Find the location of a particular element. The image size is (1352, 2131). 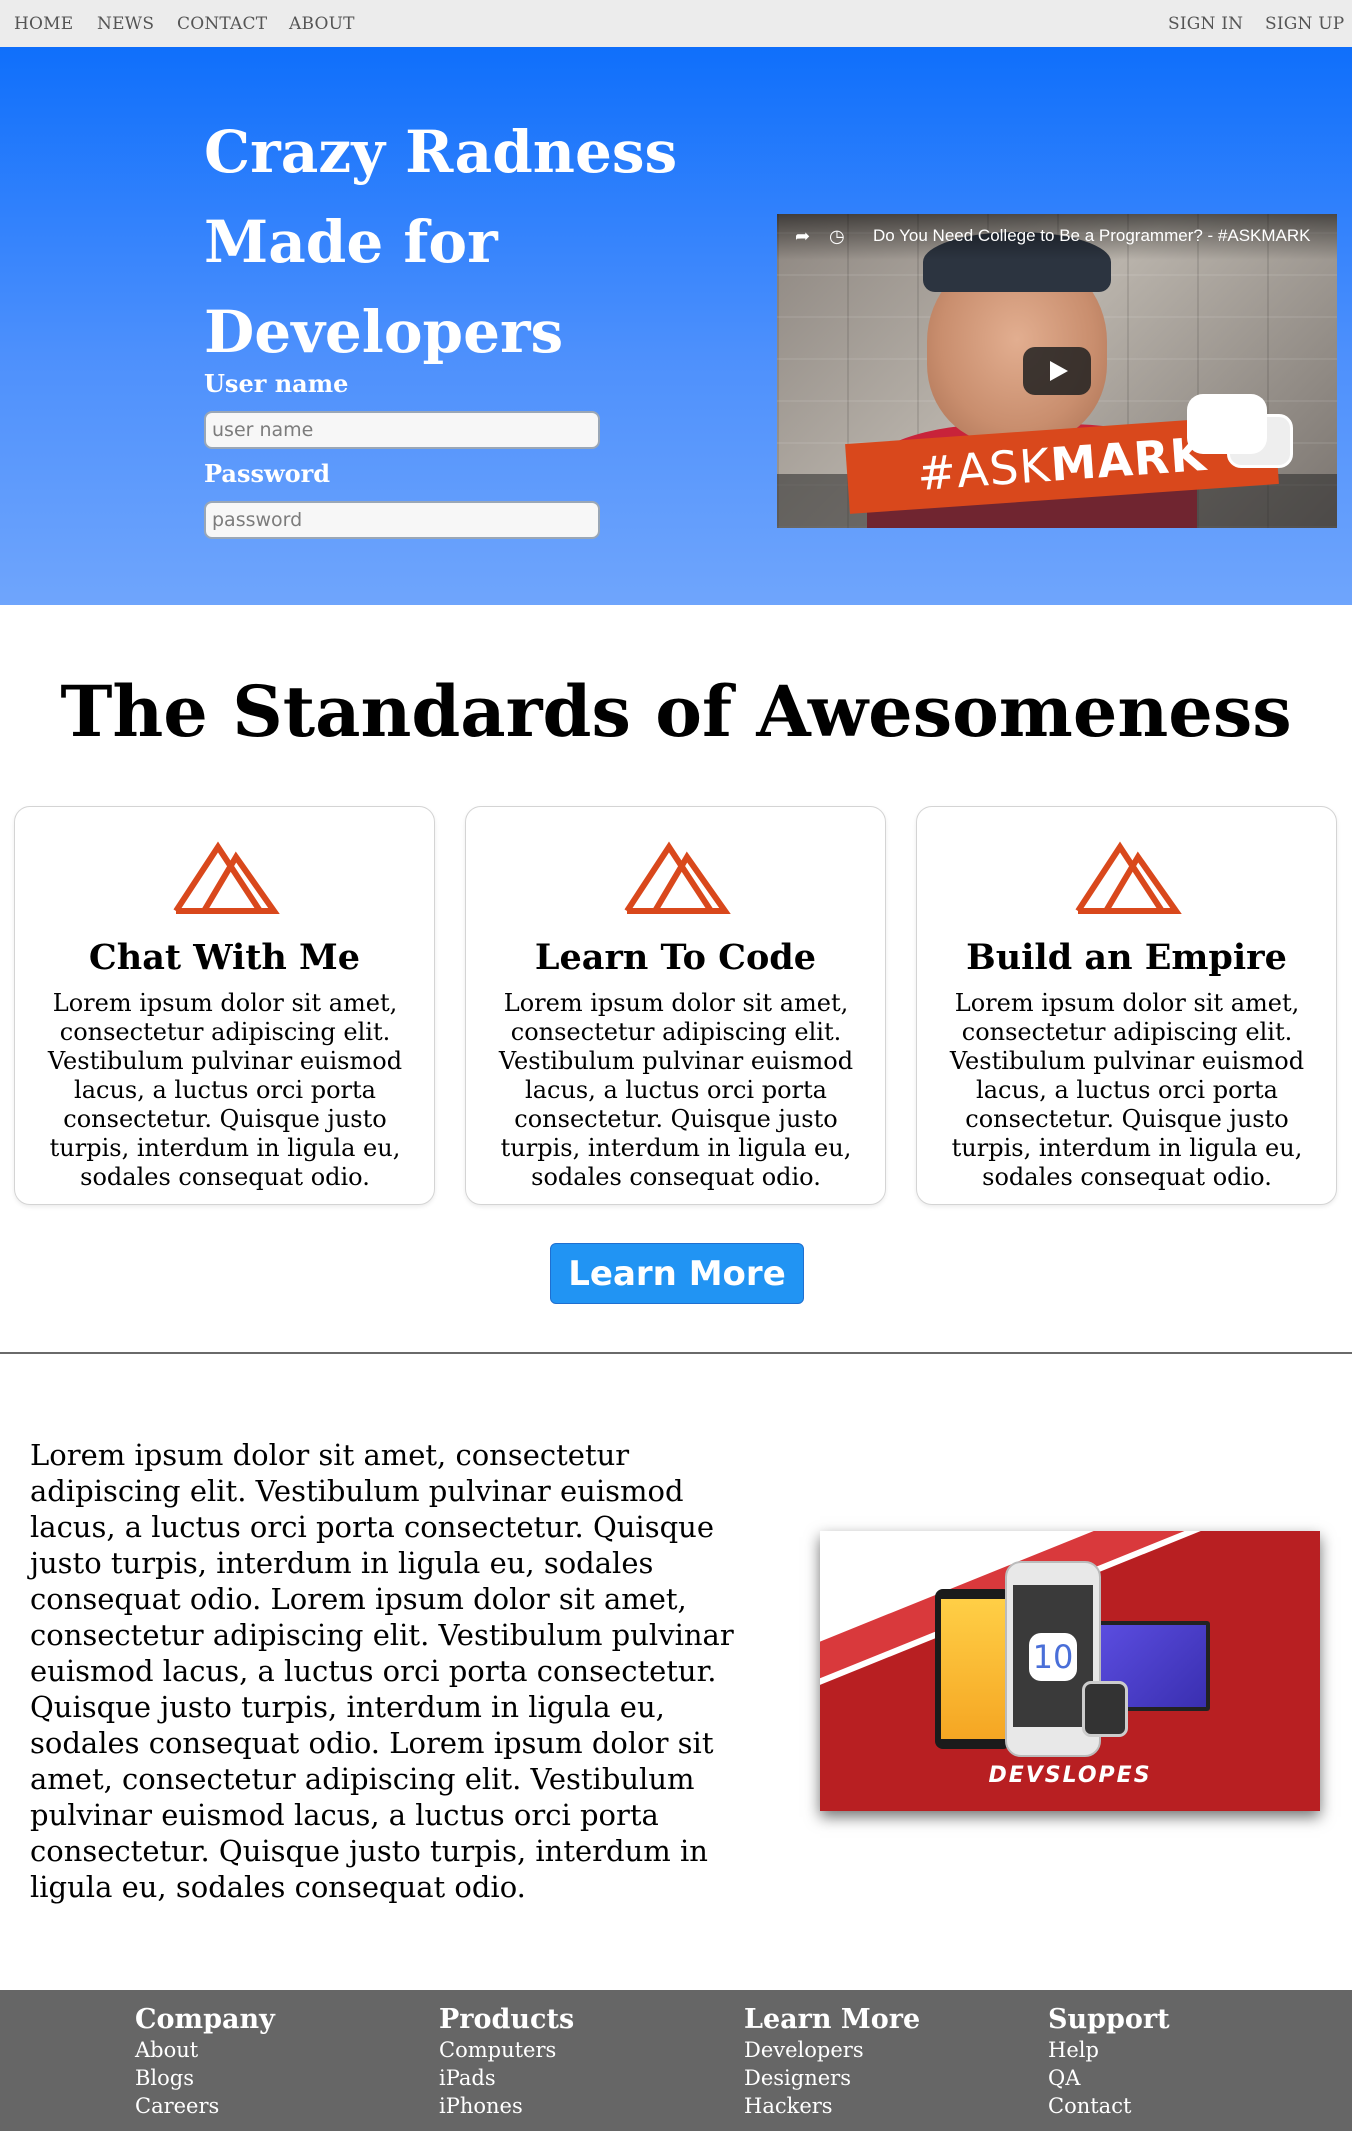

password-input is located at coordinates (402, 520).